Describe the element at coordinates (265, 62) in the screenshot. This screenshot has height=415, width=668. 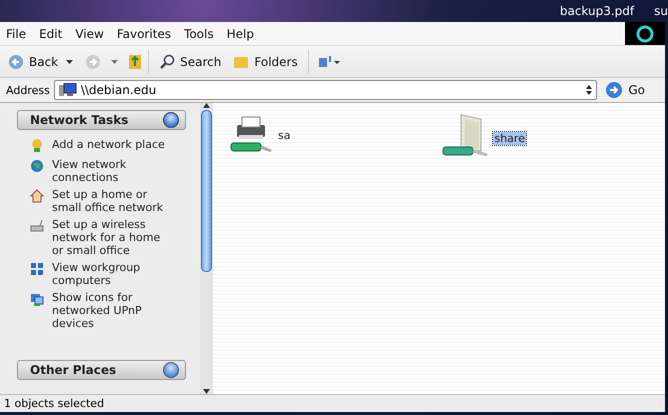
I see `folders-button: Folders` at that location.